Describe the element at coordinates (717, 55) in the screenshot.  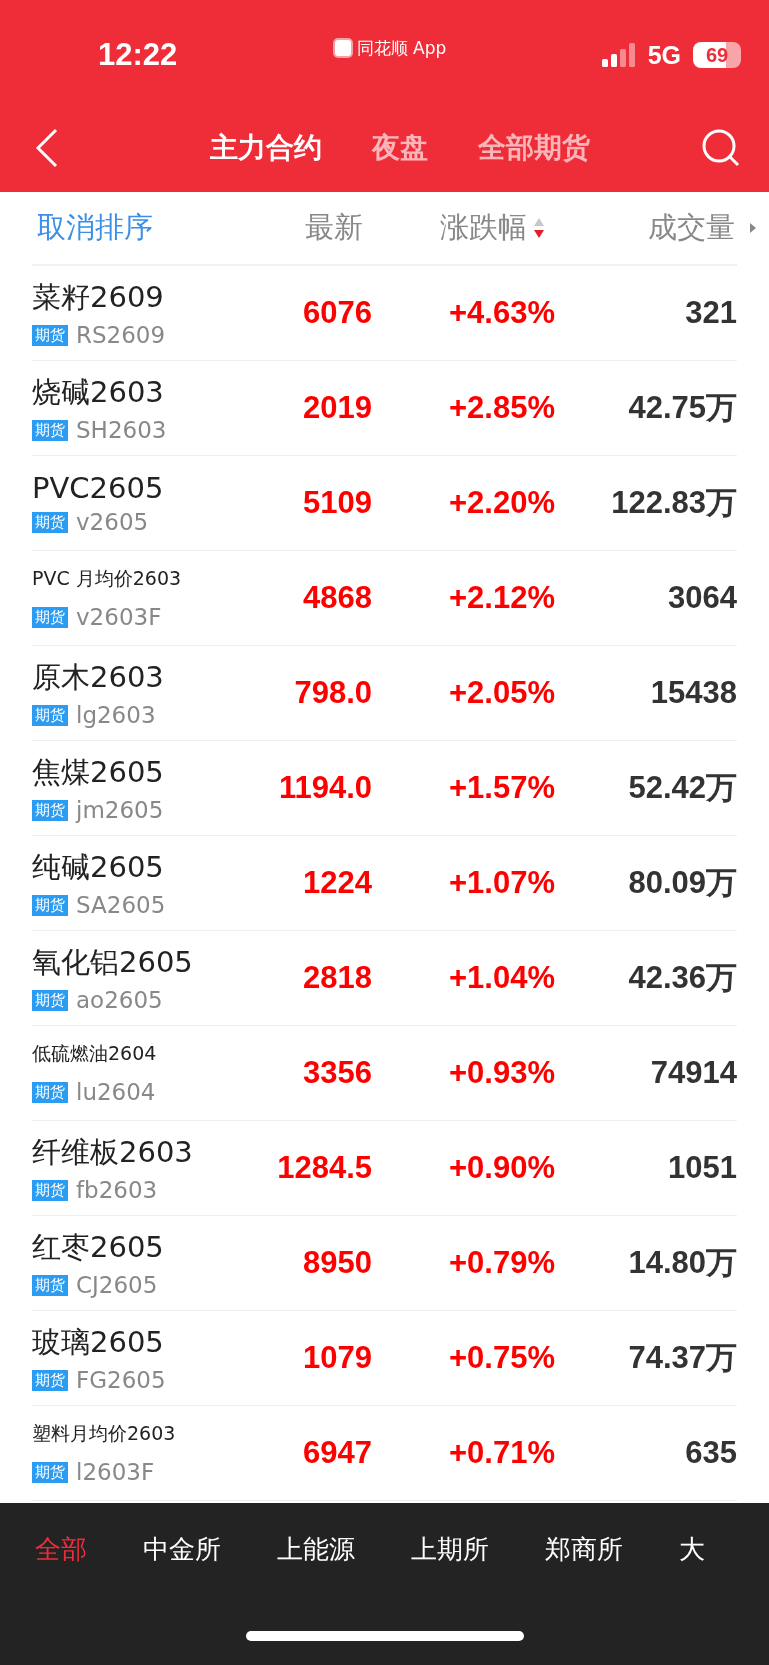
I see `battery-level: 69` at that location.